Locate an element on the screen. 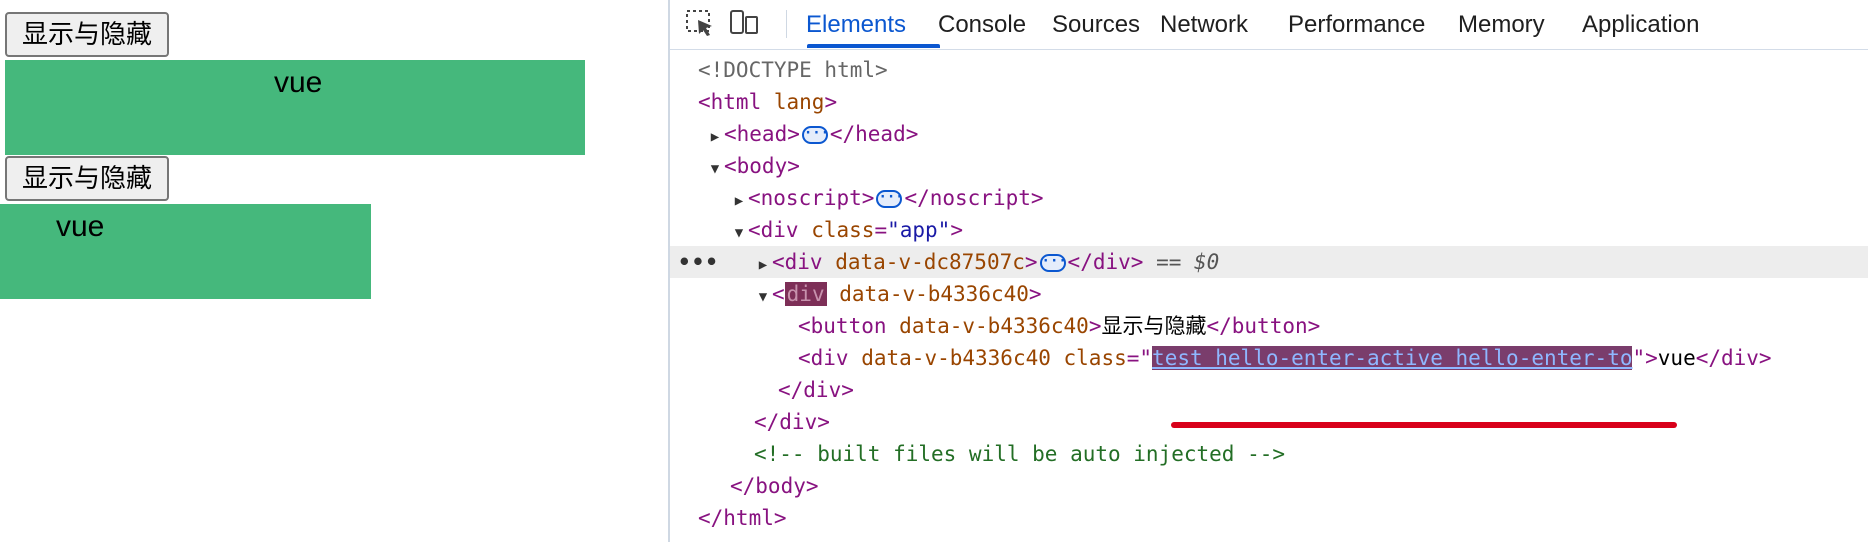 This screenshot has width=1868, height=542. tab-network: Network is located at coordinates (1204, 24).